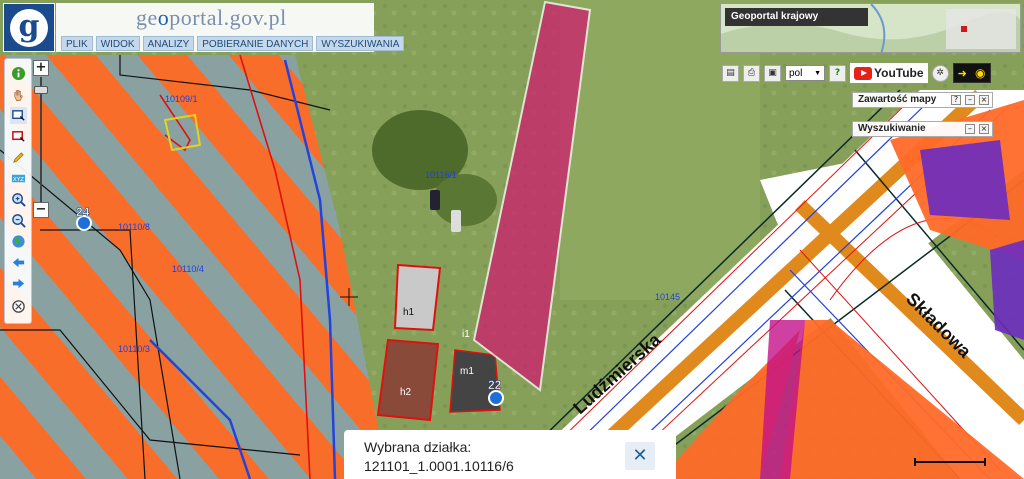  Describe the element at coordinates (18, 220) in the screenshot. I see `zoom-out-icon` at that location.